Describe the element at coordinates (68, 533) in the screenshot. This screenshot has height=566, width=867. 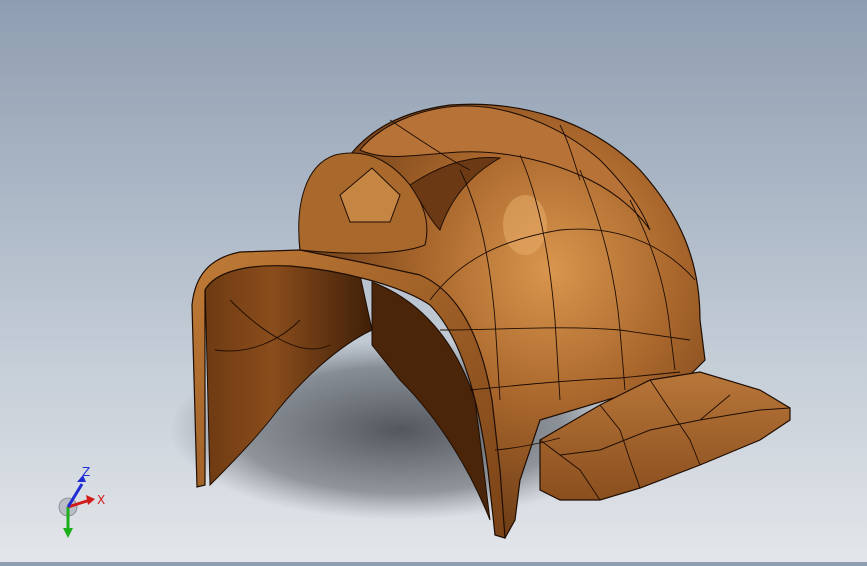
I see `y-axis-arrow` at that location.